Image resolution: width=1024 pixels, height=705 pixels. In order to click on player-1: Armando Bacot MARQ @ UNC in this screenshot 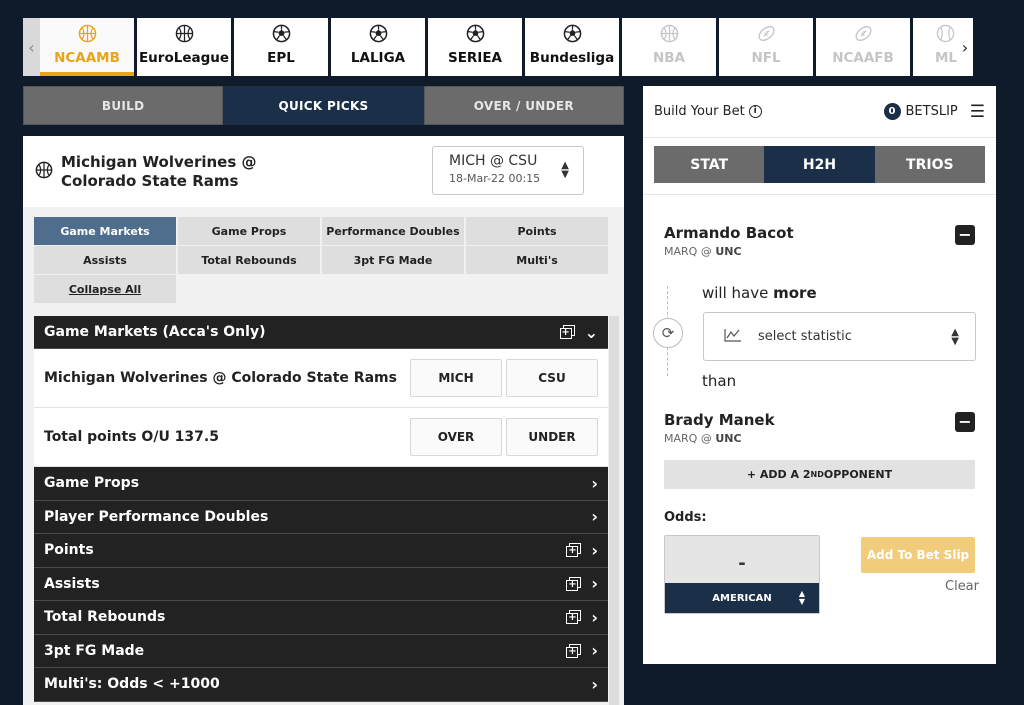, I will do `click(729, 241)`.